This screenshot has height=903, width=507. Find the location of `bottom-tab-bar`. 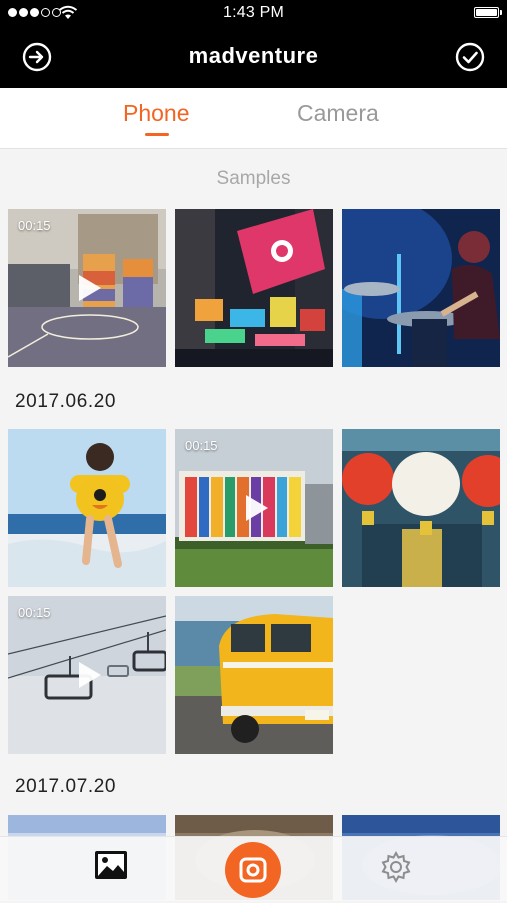

bottom-tab-bar is located at coordinates (253, 868).